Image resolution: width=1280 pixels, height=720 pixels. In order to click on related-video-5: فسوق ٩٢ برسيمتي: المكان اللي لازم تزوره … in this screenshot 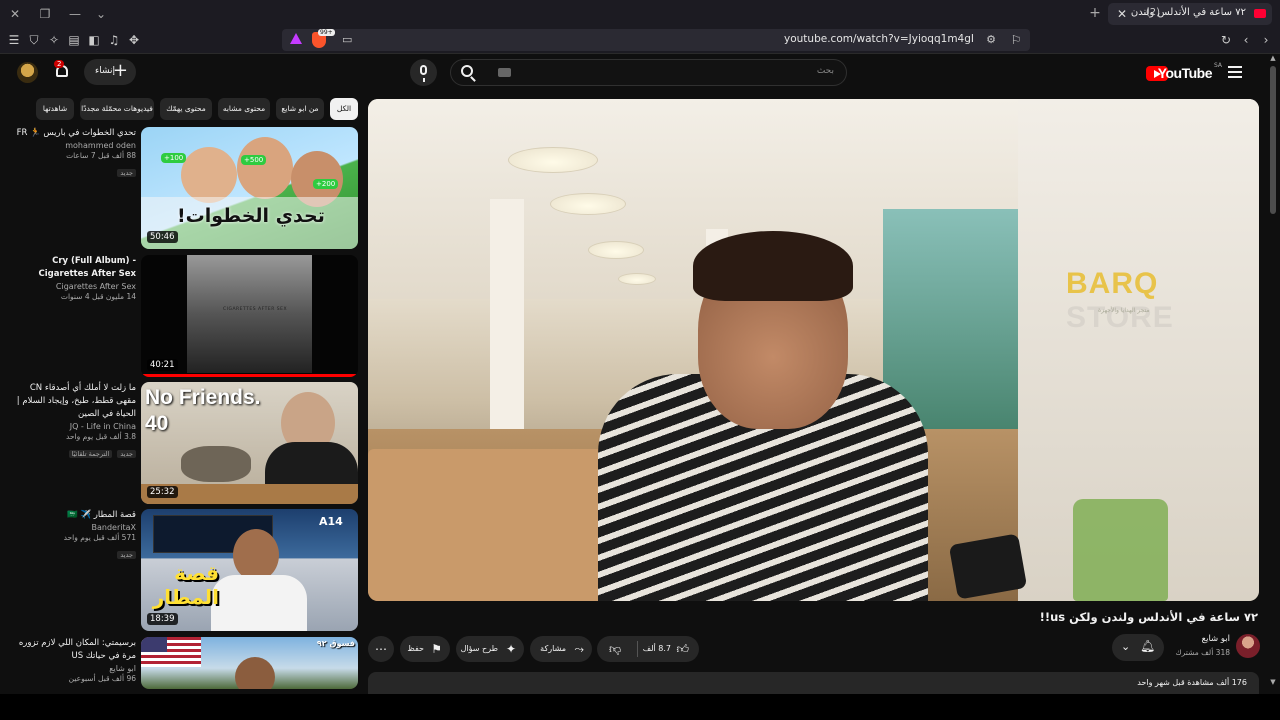, I will do `click(182, 663)`.